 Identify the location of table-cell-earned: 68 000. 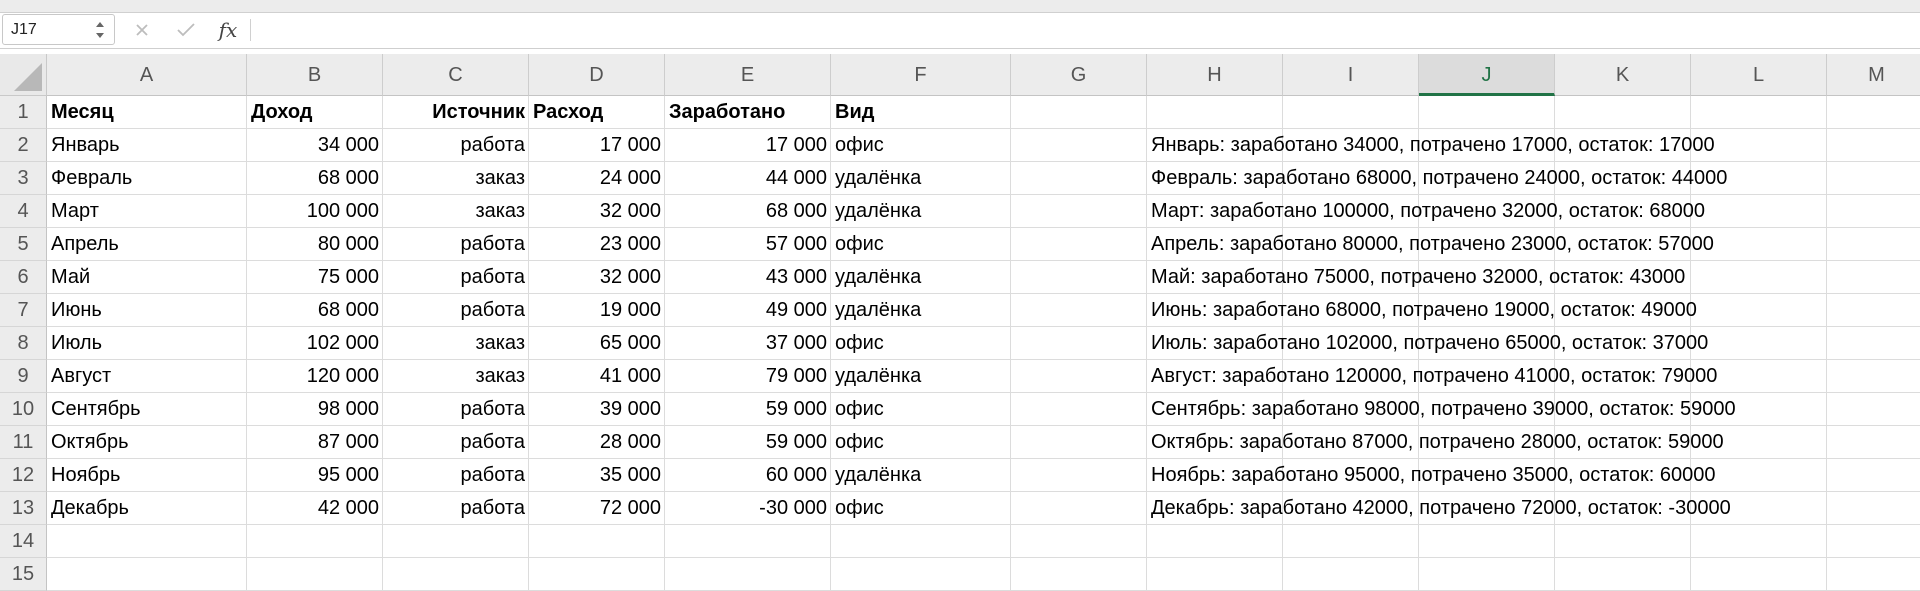
(748, 211).